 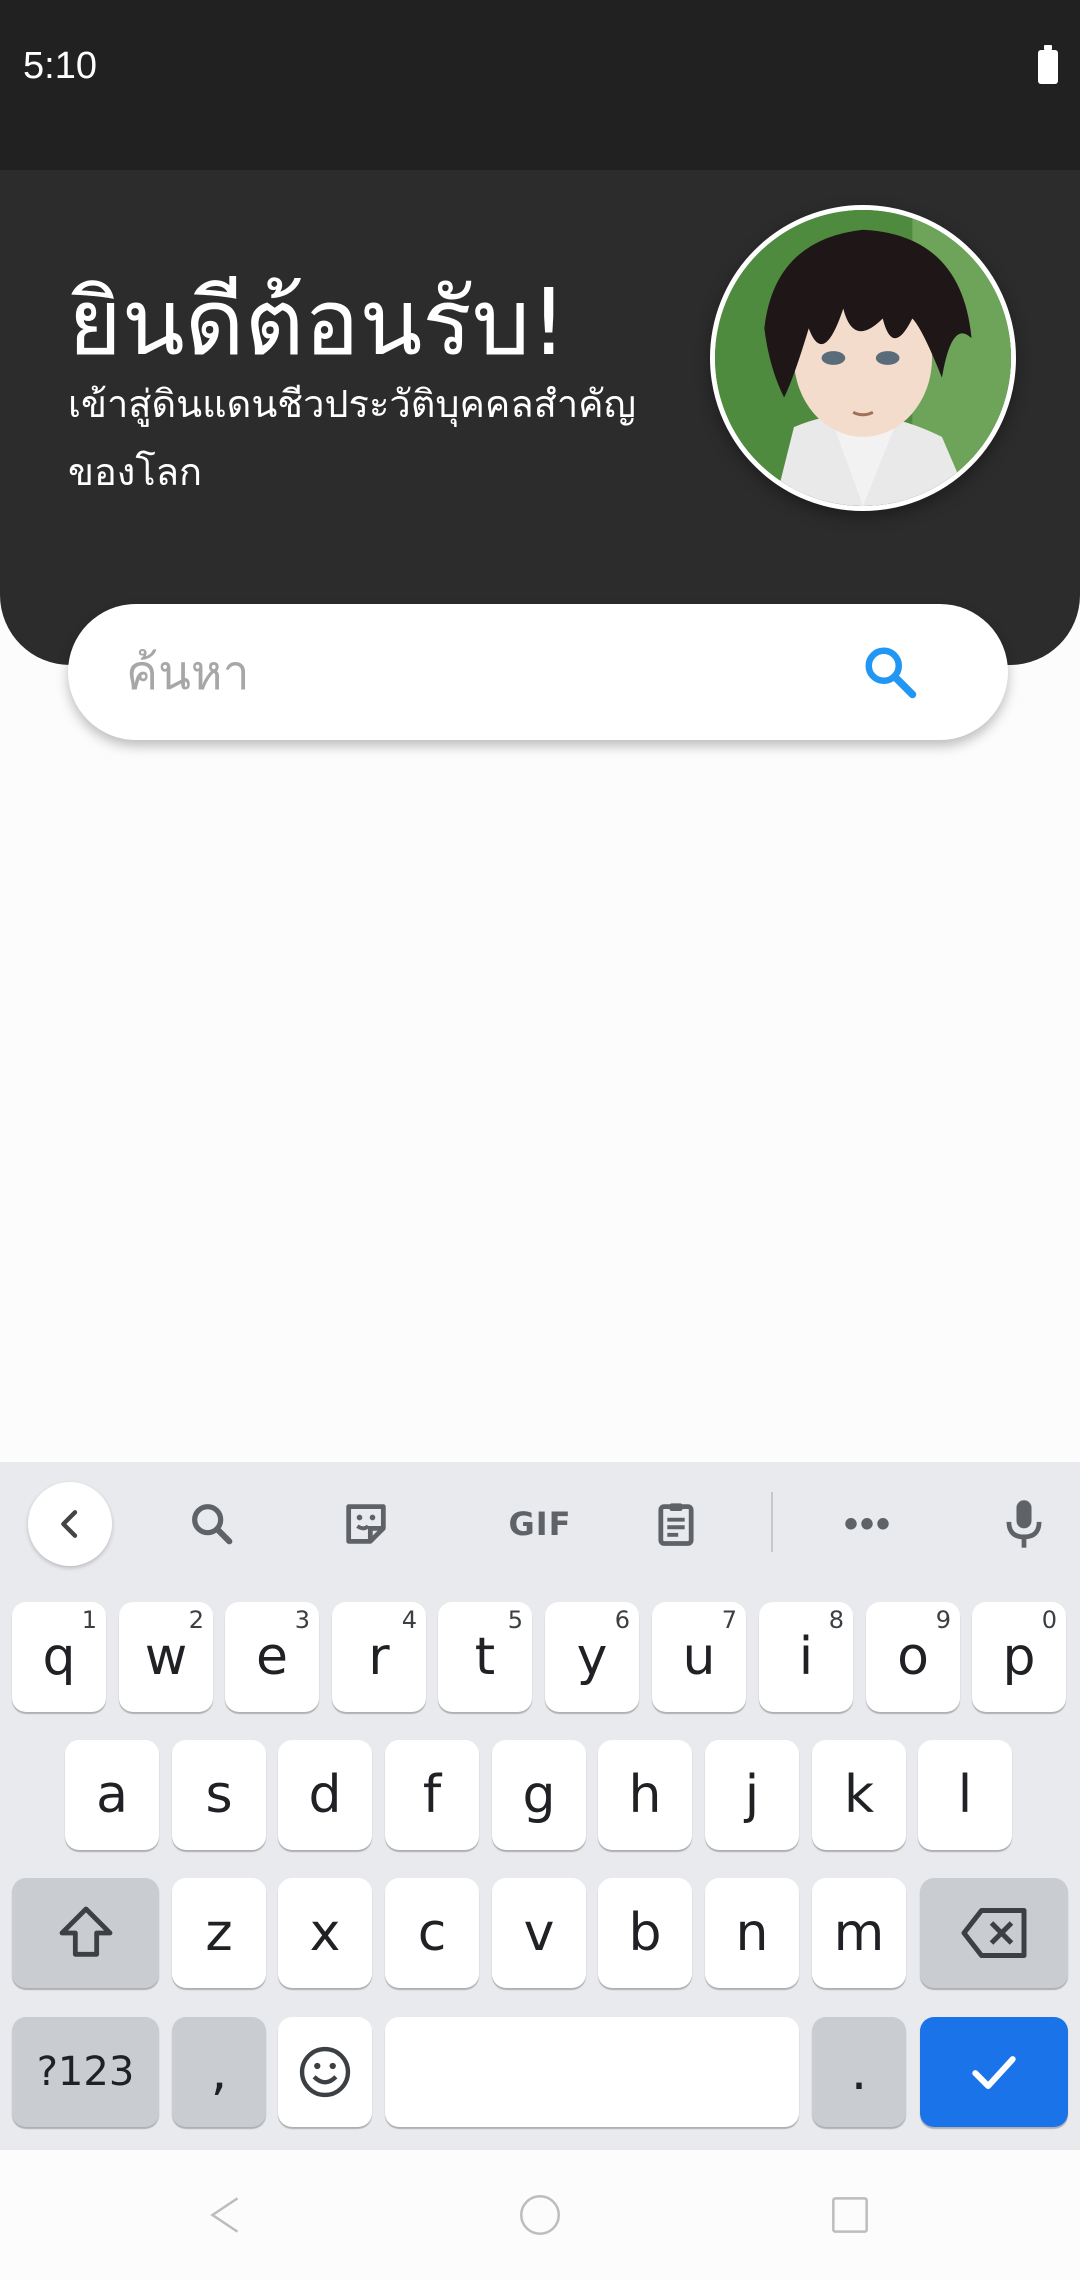 I want to click on period-key: ., so click(x=859, y=2072).